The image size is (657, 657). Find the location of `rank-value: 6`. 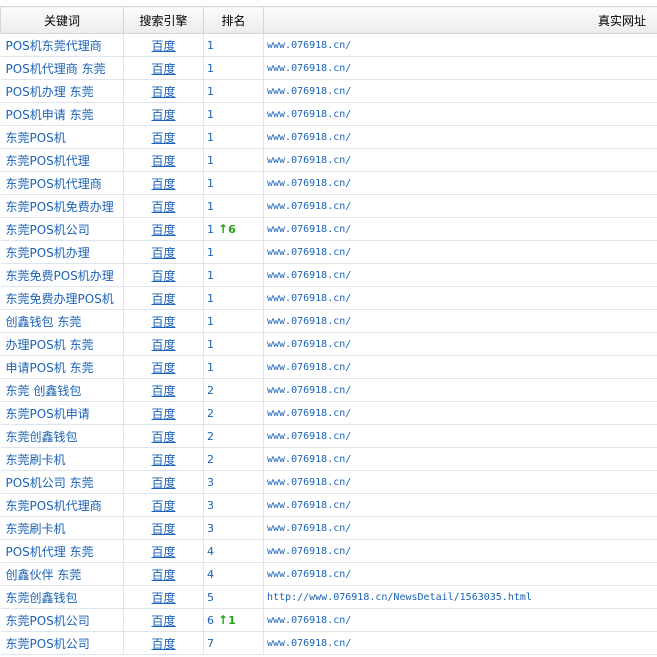

rank-value: 6 is located at coordinates (210, 620).